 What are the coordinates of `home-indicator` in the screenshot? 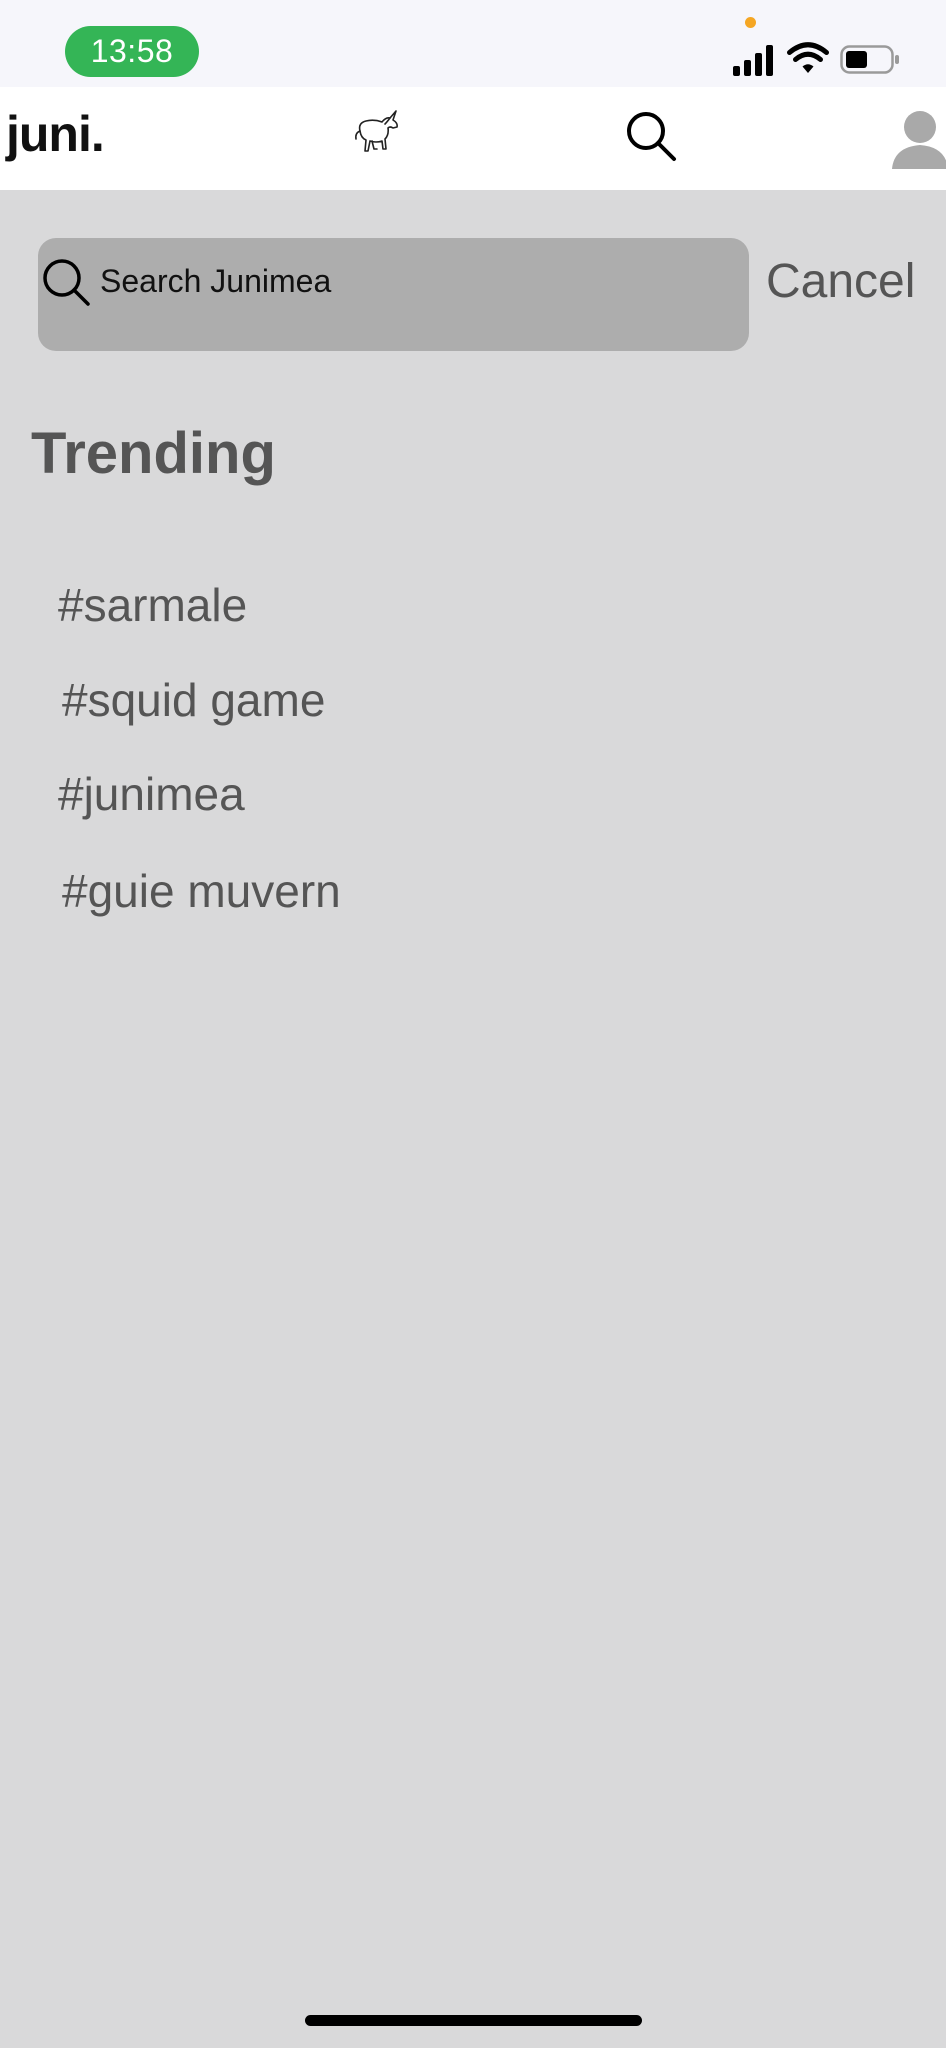 It's located at (473, 2020).